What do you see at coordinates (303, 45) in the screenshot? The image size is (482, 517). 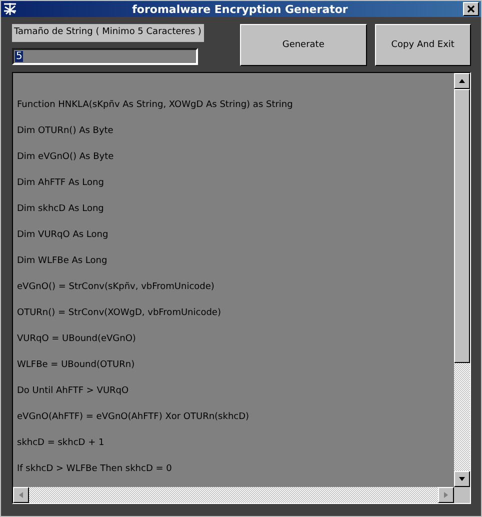 I see `generate-button: Generate` at bounding box center [303, 45].